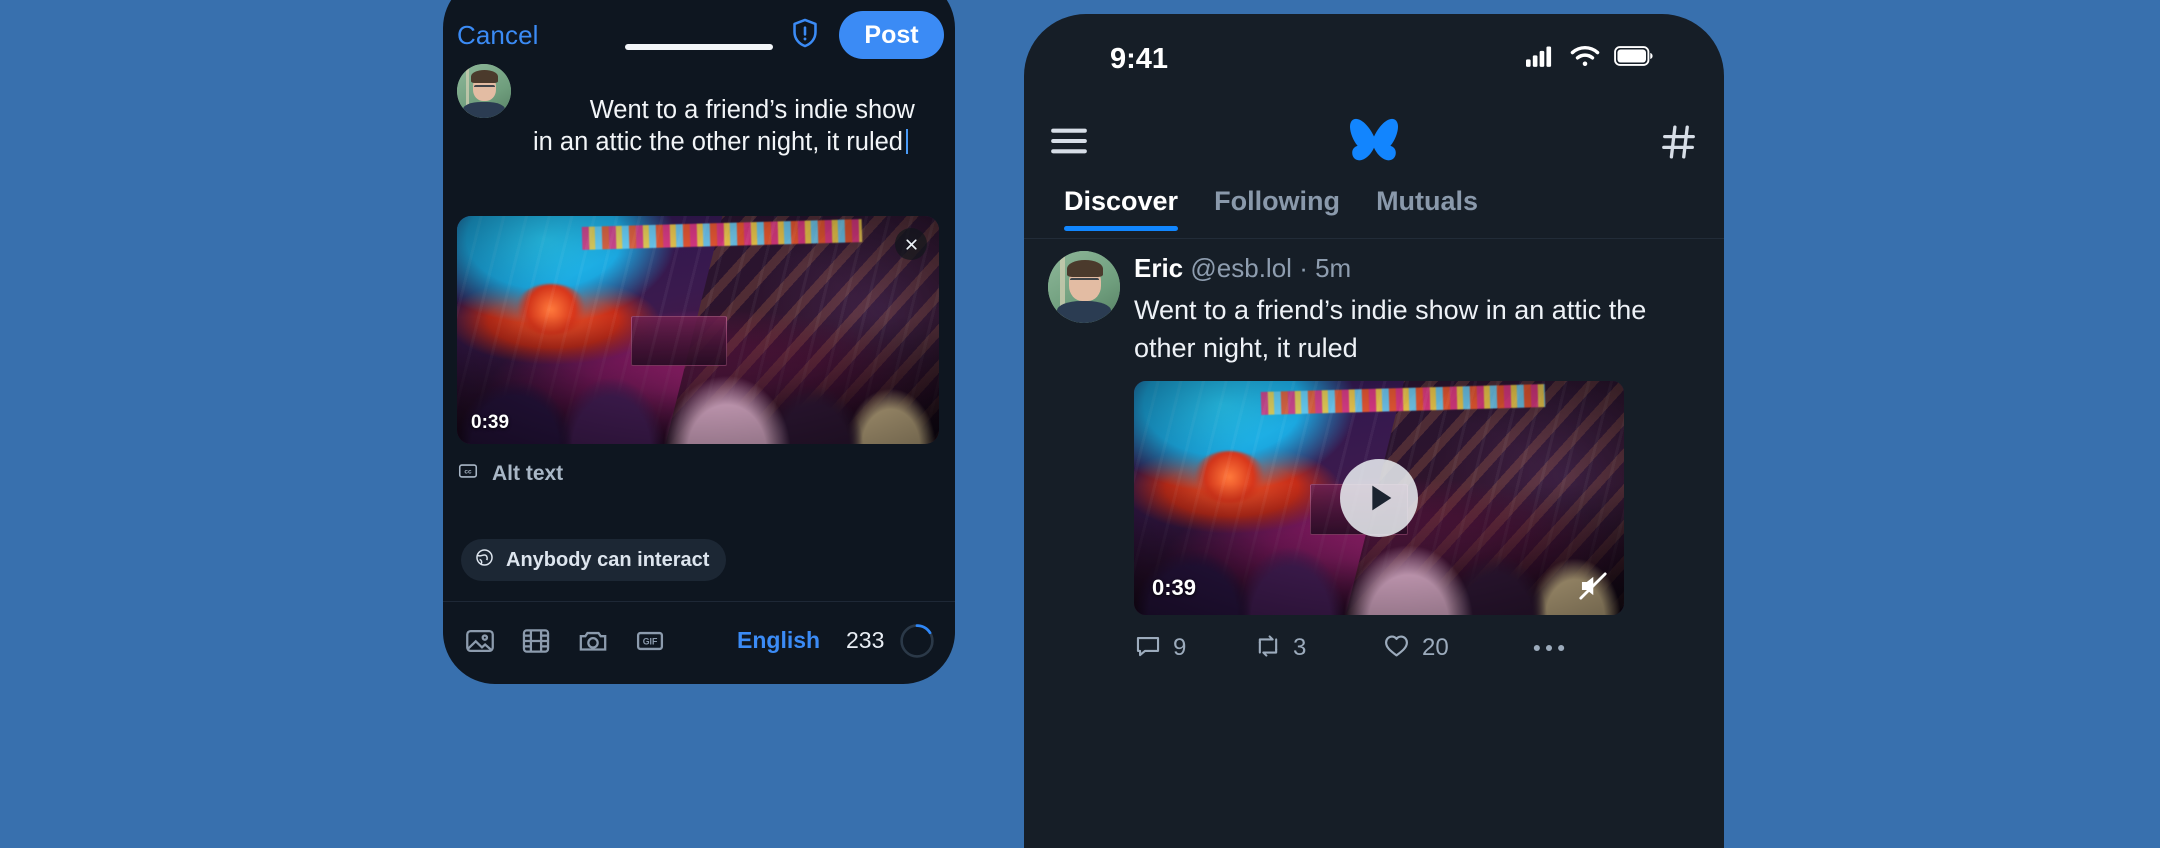  What do you see at coordinates (1435, 647) in the screenshot?
I see `like-count: 20` at bounding box center [1435, 647].